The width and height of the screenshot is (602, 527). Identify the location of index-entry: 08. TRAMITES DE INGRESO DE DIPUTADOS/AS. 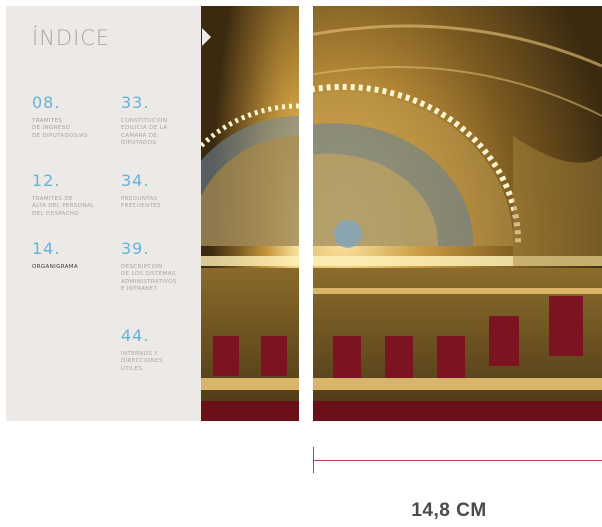
(73, 117).